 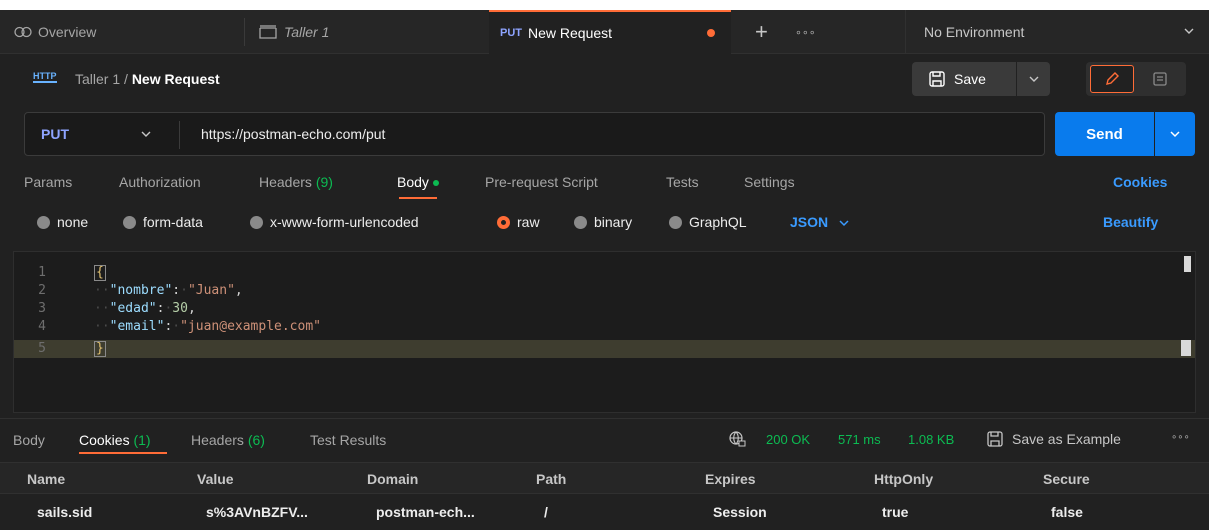 What do you see at coordinates (73, 222) in the screenshot?
I see `radio-label: none` at bounding box center [73, 222].